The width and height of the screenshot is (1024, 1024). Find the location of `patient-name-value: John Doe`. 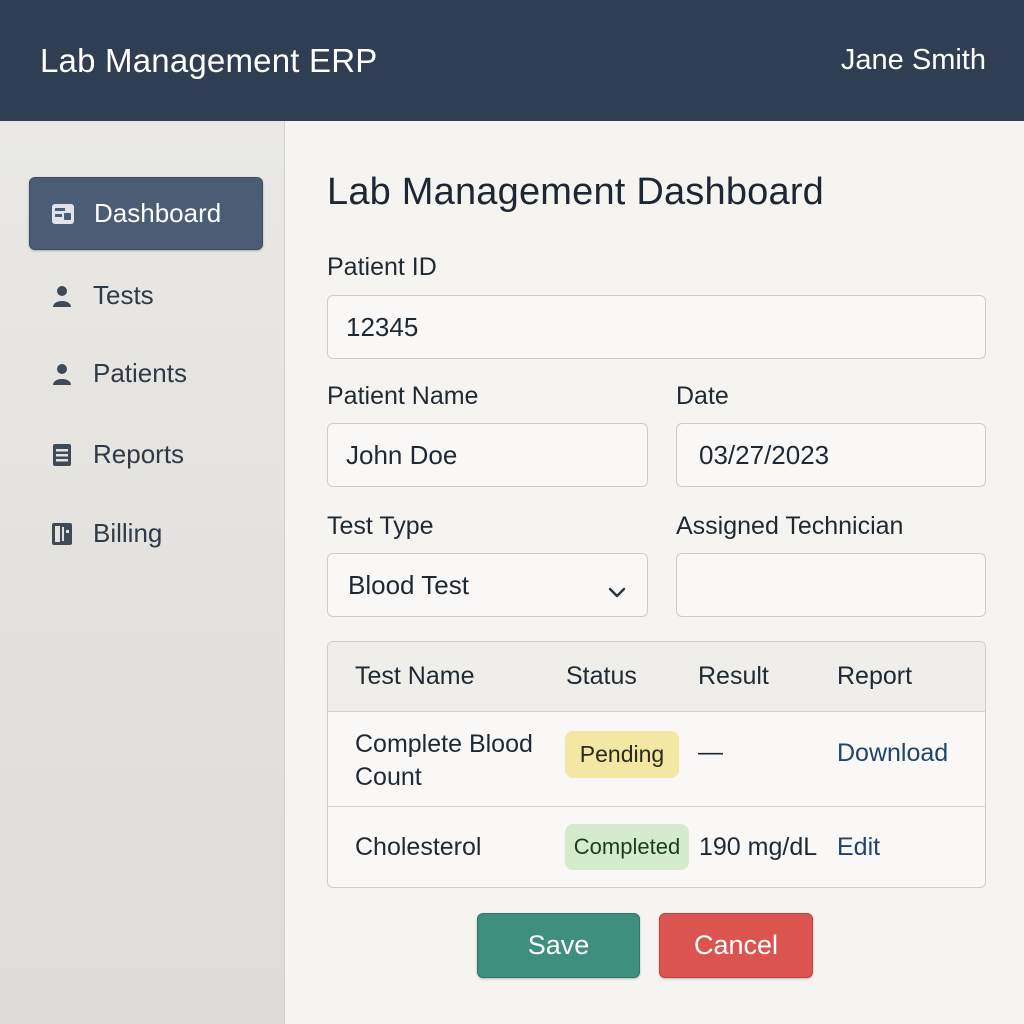

patient-name-value: John Doe is located at coordinates (402, 454).